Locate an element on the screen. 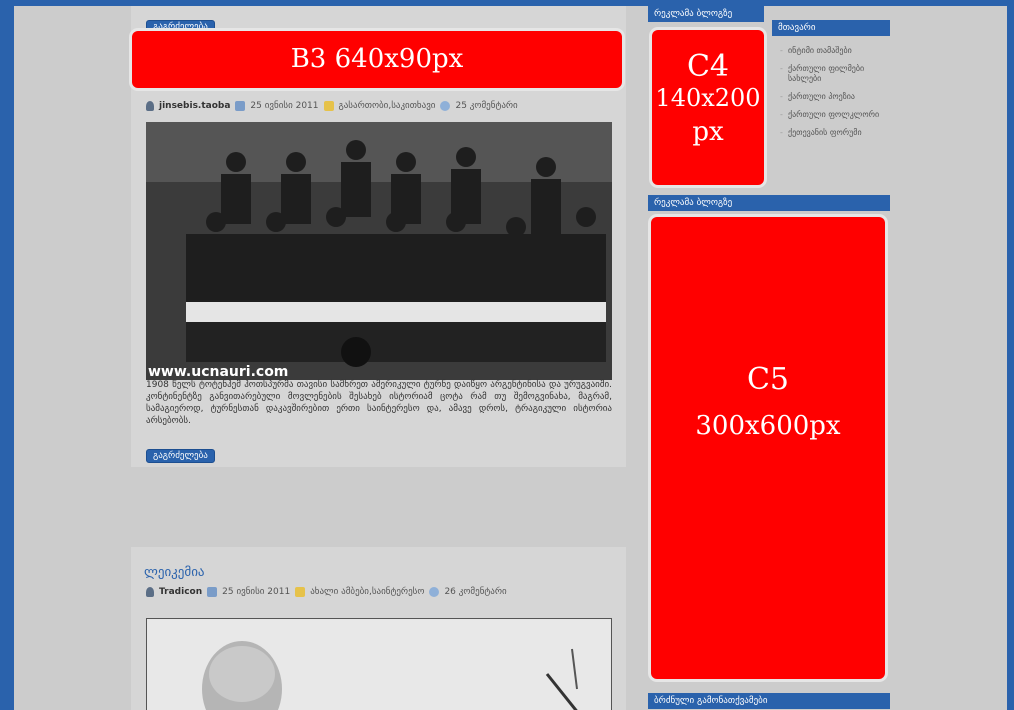 This screenshot has width=1014, height=710. post-comments: 25 კომენტარი is located at coordinates (486, 106).